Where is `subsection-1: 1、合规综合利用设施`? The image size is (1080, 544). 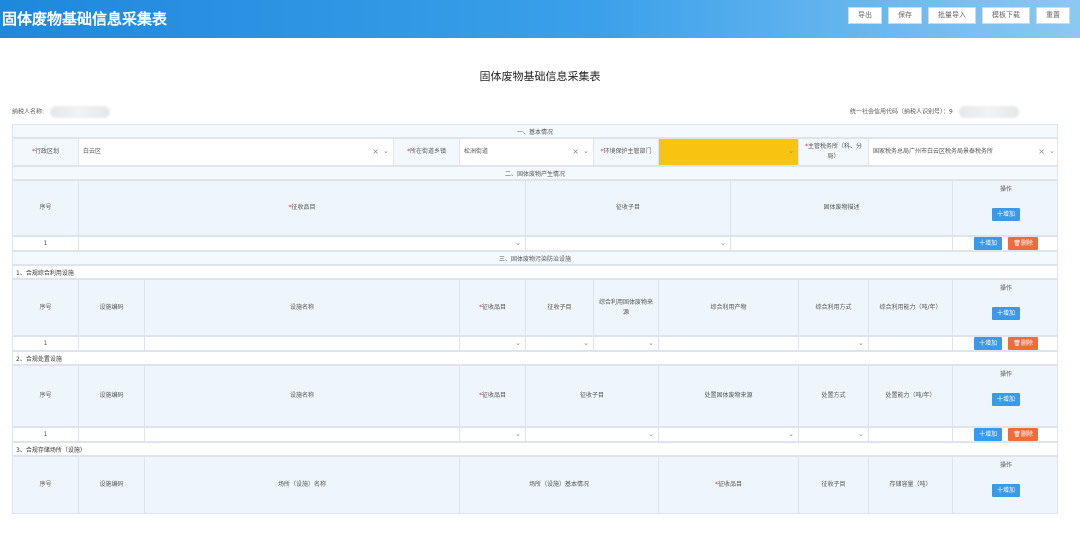
subsection-1: 1、合规综合利用设施 is located at coordinates (535, 272).